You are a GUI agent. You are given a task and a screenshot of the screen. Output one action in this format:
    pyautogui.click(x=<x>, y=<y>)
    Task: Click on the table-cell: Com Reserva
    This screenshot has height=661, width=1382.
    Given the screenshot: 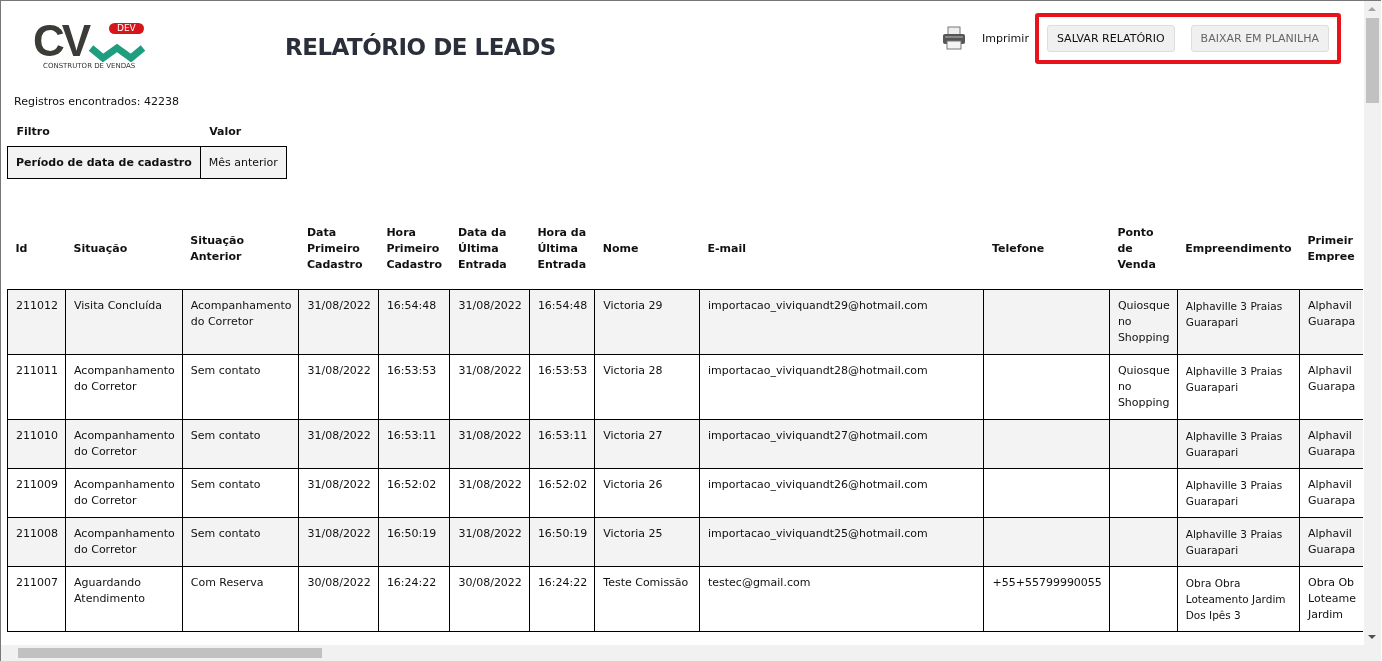 What is the action you would take?
    pyautogui.click(x=227, y=582)
    